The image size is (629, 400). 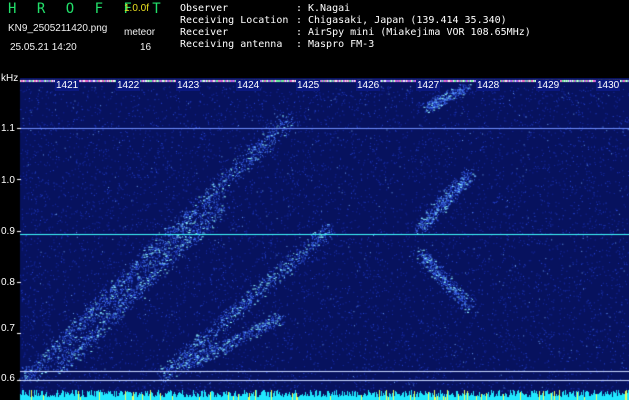 What do you see at coordinates (488, 85) in the screenshot?
I see `minute-label: 1428` at bounding box center [488, 85].